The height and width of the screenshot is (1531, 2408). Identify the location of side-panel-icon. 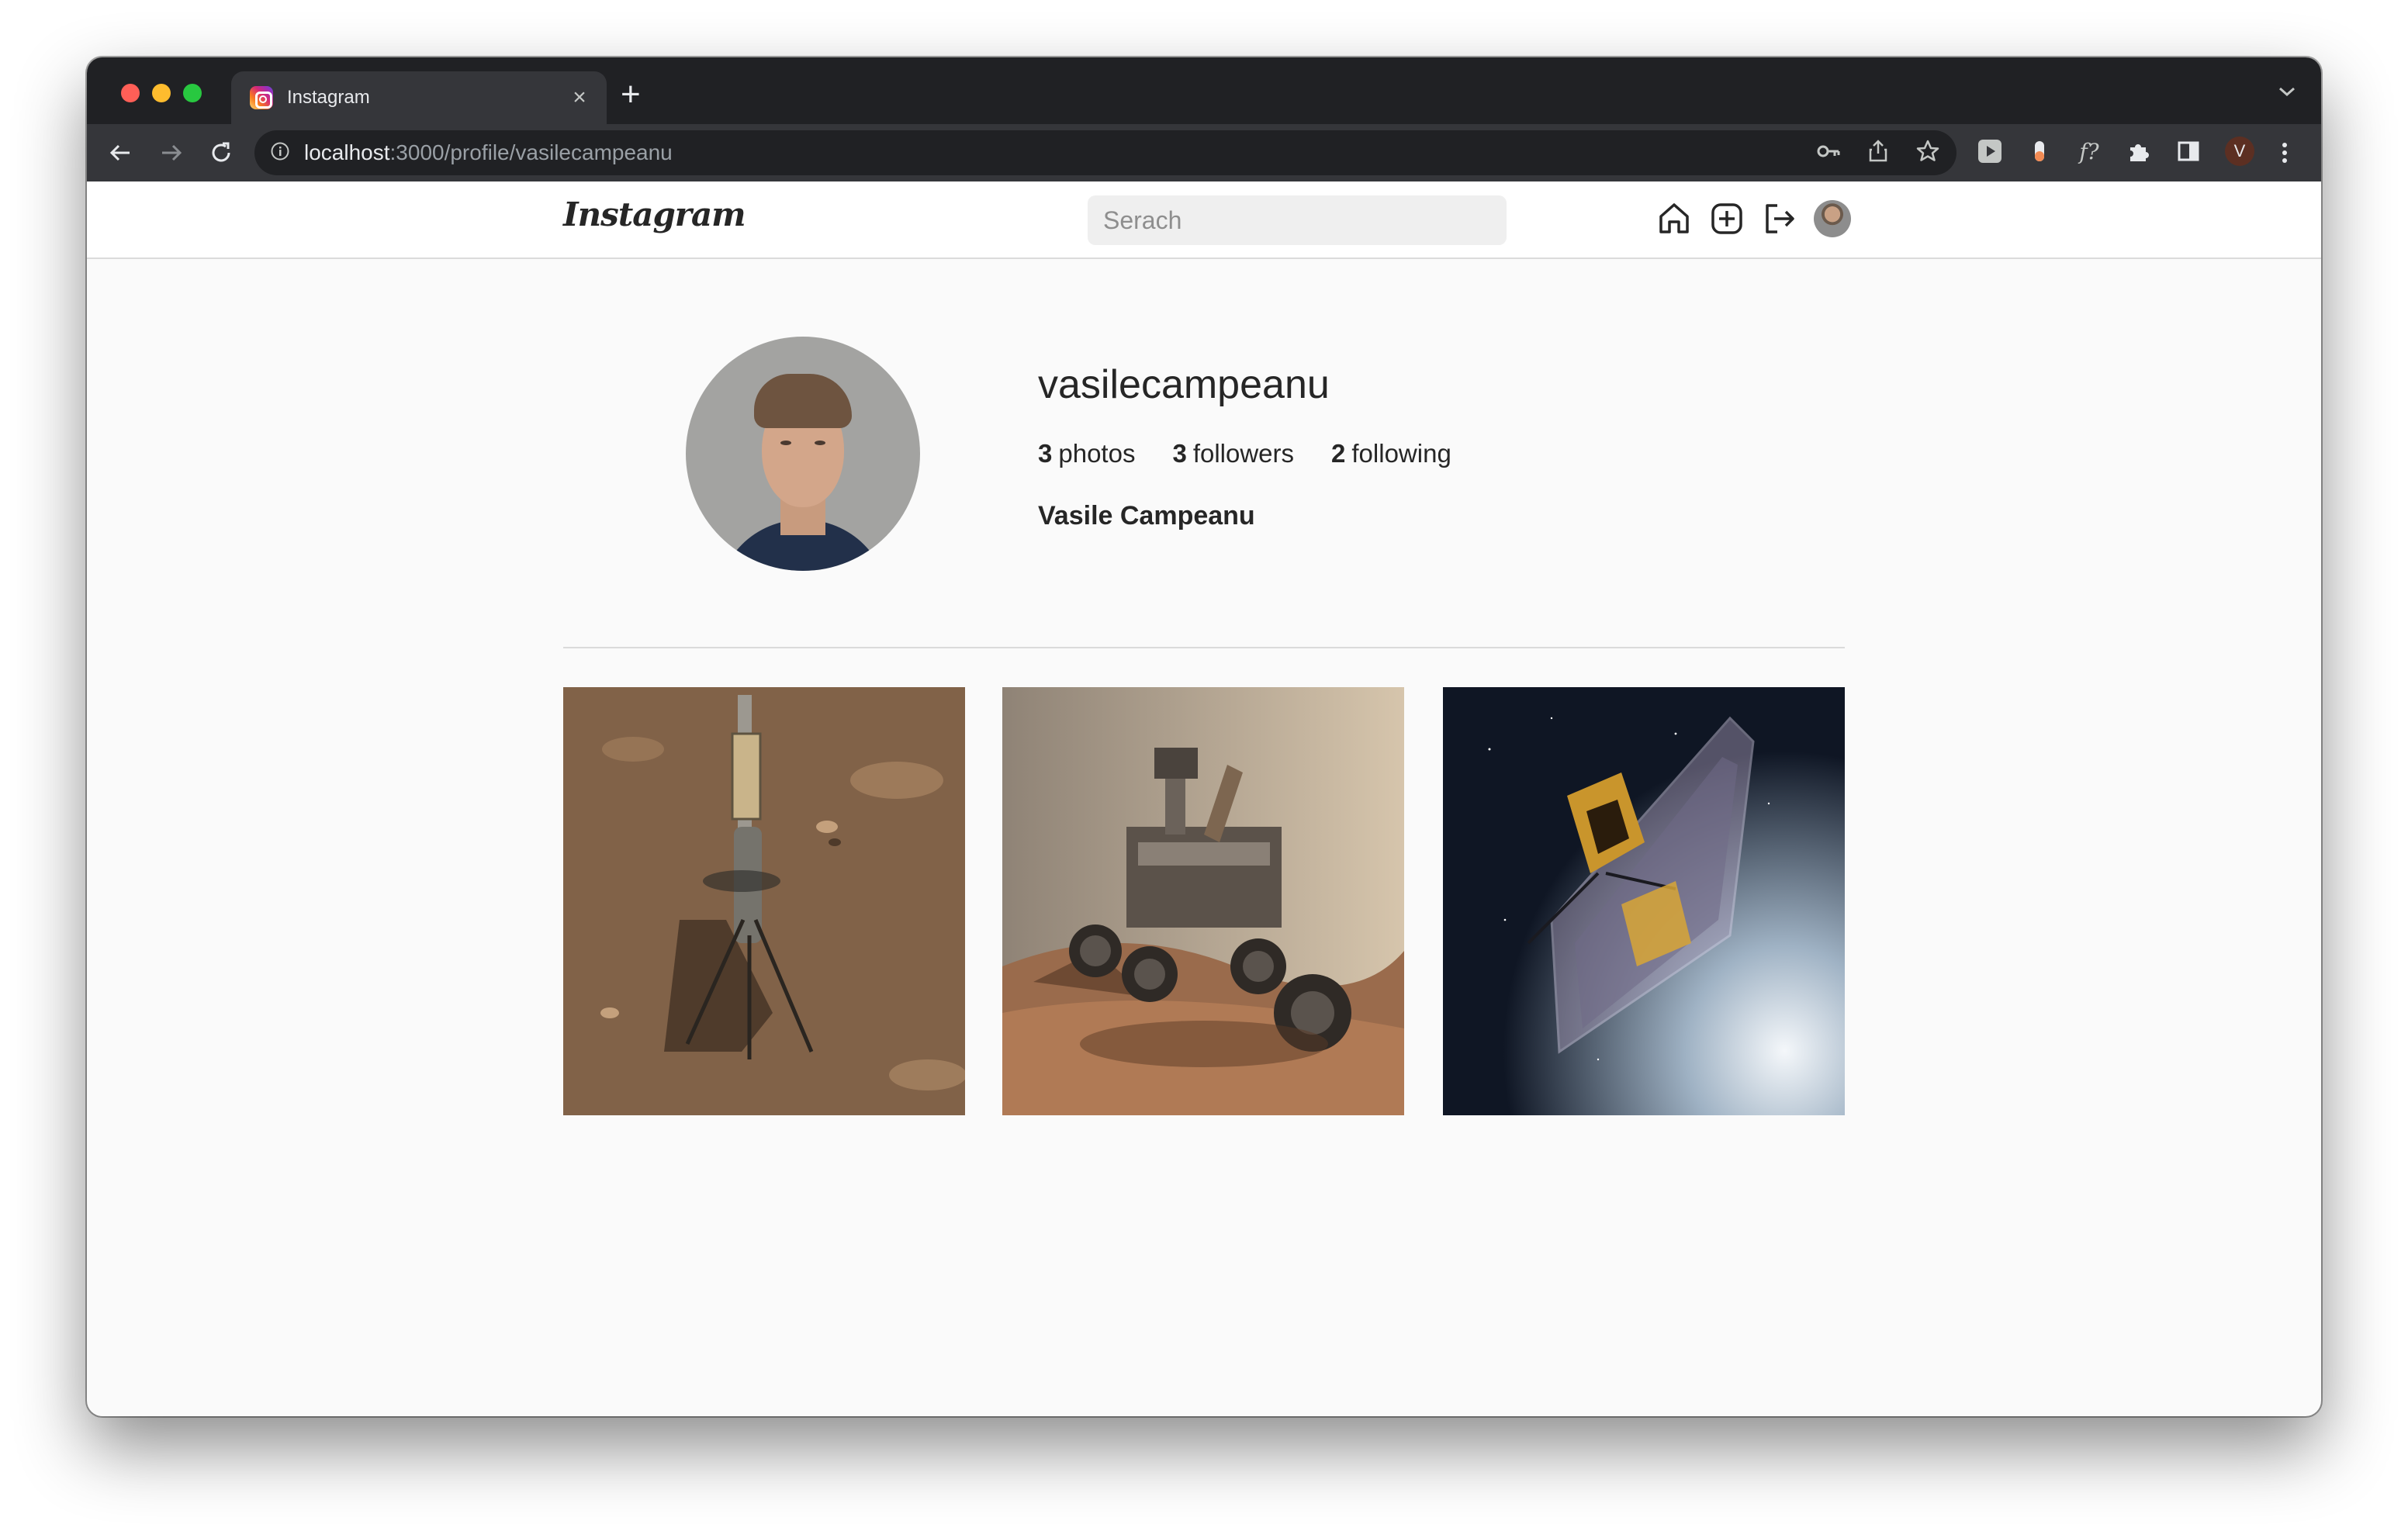
(2188, 151).